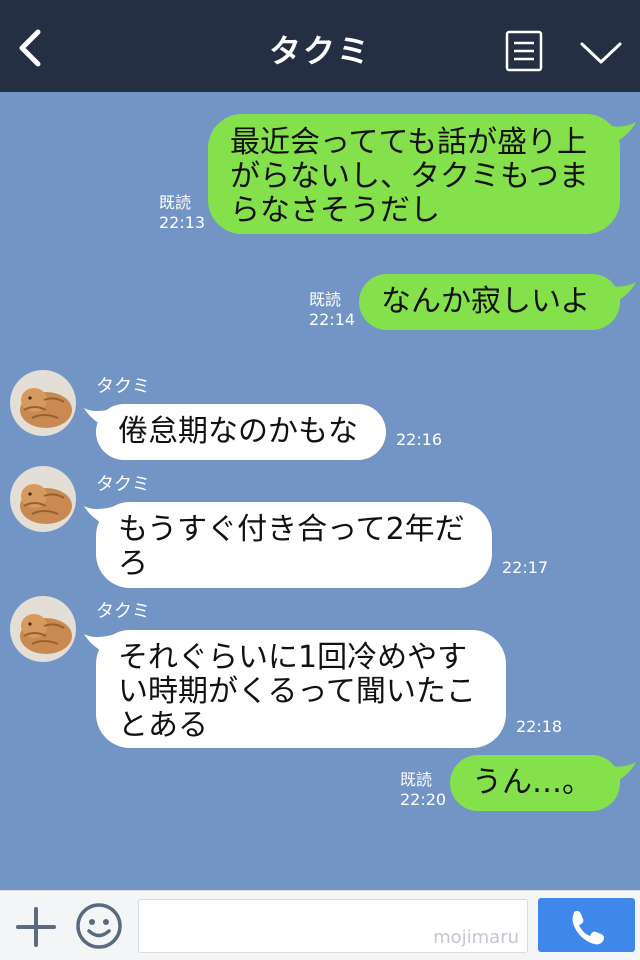 Image resolution: width=640 pixels, height=960 pixels. I want to click on list-icon, so click(524, 51).